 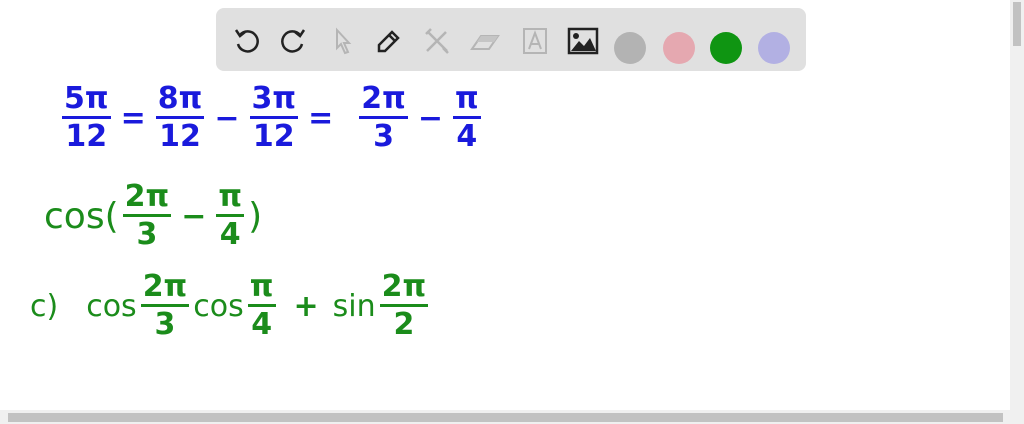 I want to click on redo-icon, so click(x=293, y=41).